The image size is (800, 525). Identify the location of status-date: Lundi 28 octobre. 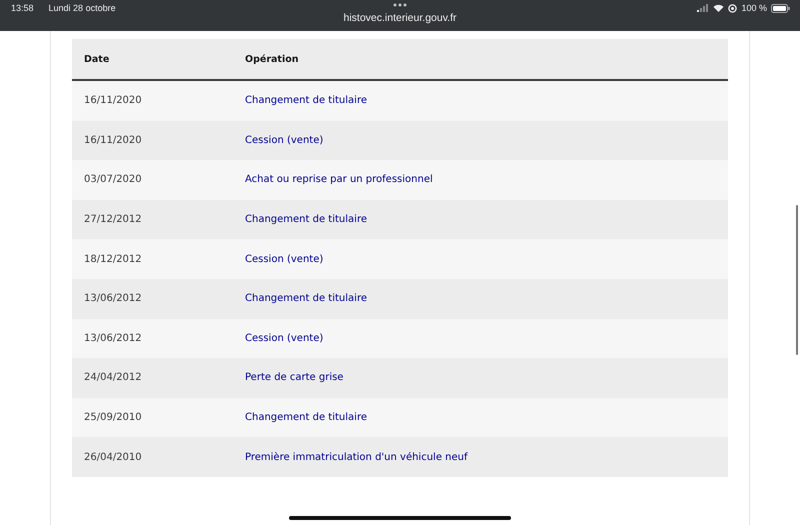
(82, 8).